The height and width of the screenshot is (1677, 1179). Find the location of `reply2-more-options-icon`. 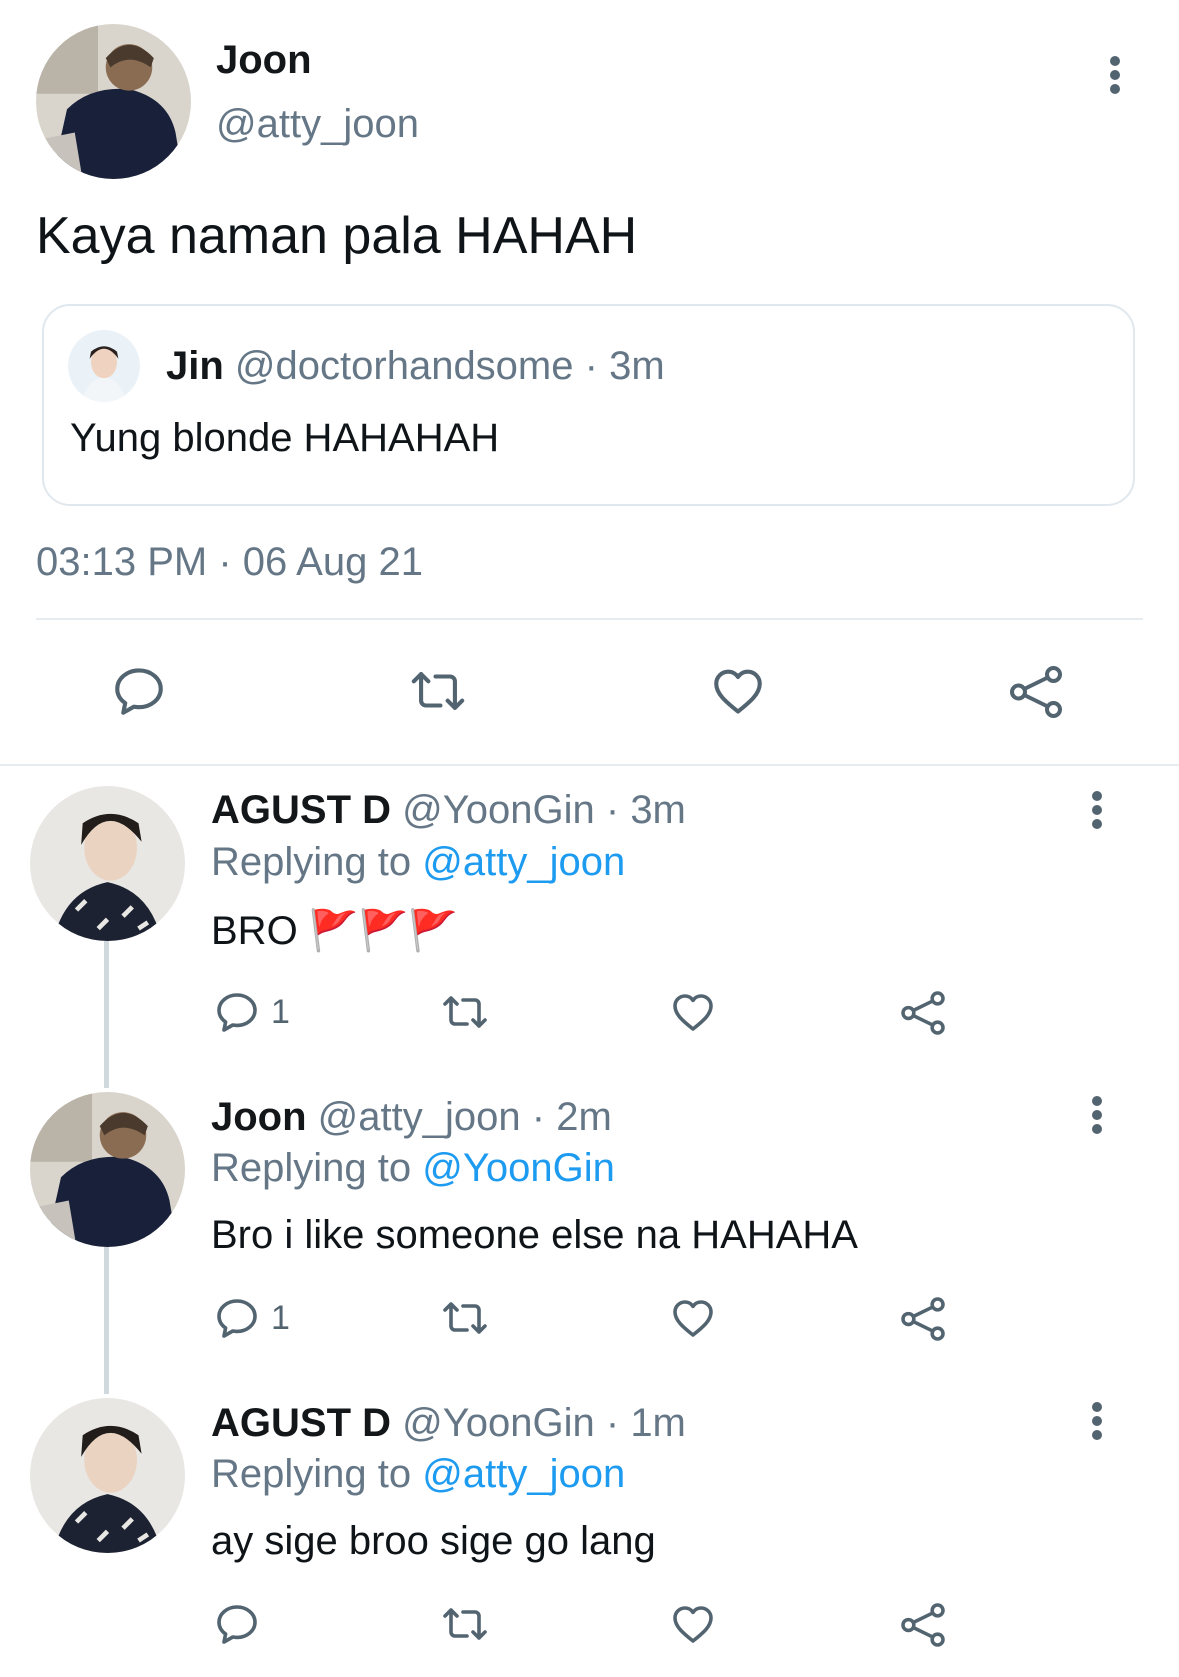

reply2-more-options-icon is located at coordinates (1097, 1115).